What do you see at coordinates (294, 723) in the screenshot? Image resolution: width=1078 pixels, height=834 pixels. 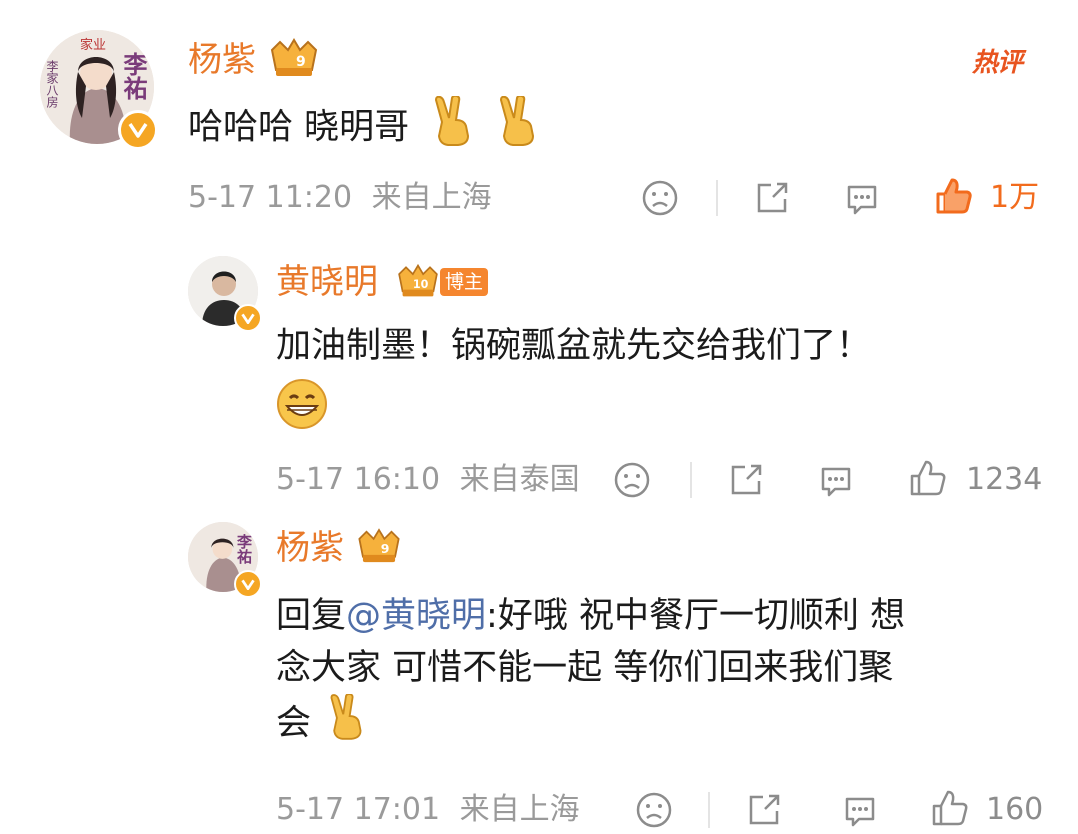 I see `reply-text-line3: 会` at bounding box center [294, 723].